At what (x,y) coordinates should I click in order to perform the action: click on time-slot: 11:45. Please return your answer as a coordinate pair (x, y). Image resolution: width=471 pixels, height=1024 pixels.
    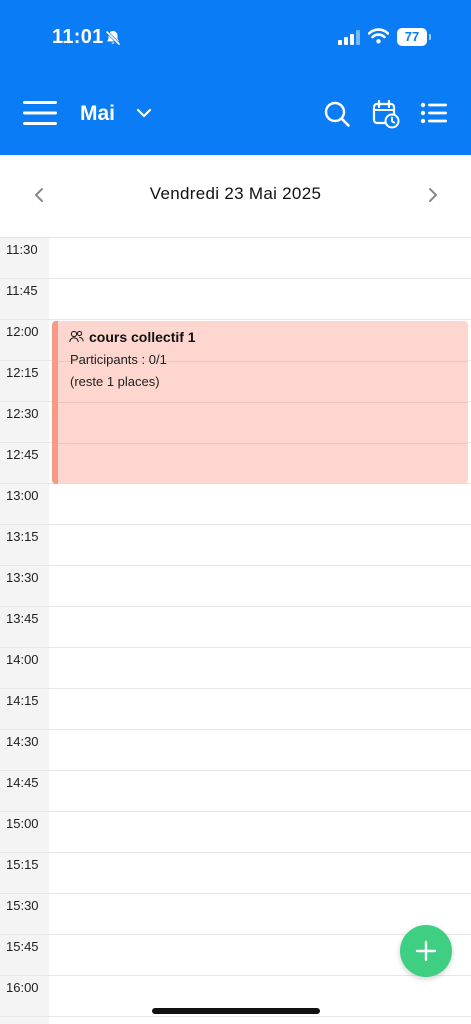
    Looking at the image, I should click on (235, 298).